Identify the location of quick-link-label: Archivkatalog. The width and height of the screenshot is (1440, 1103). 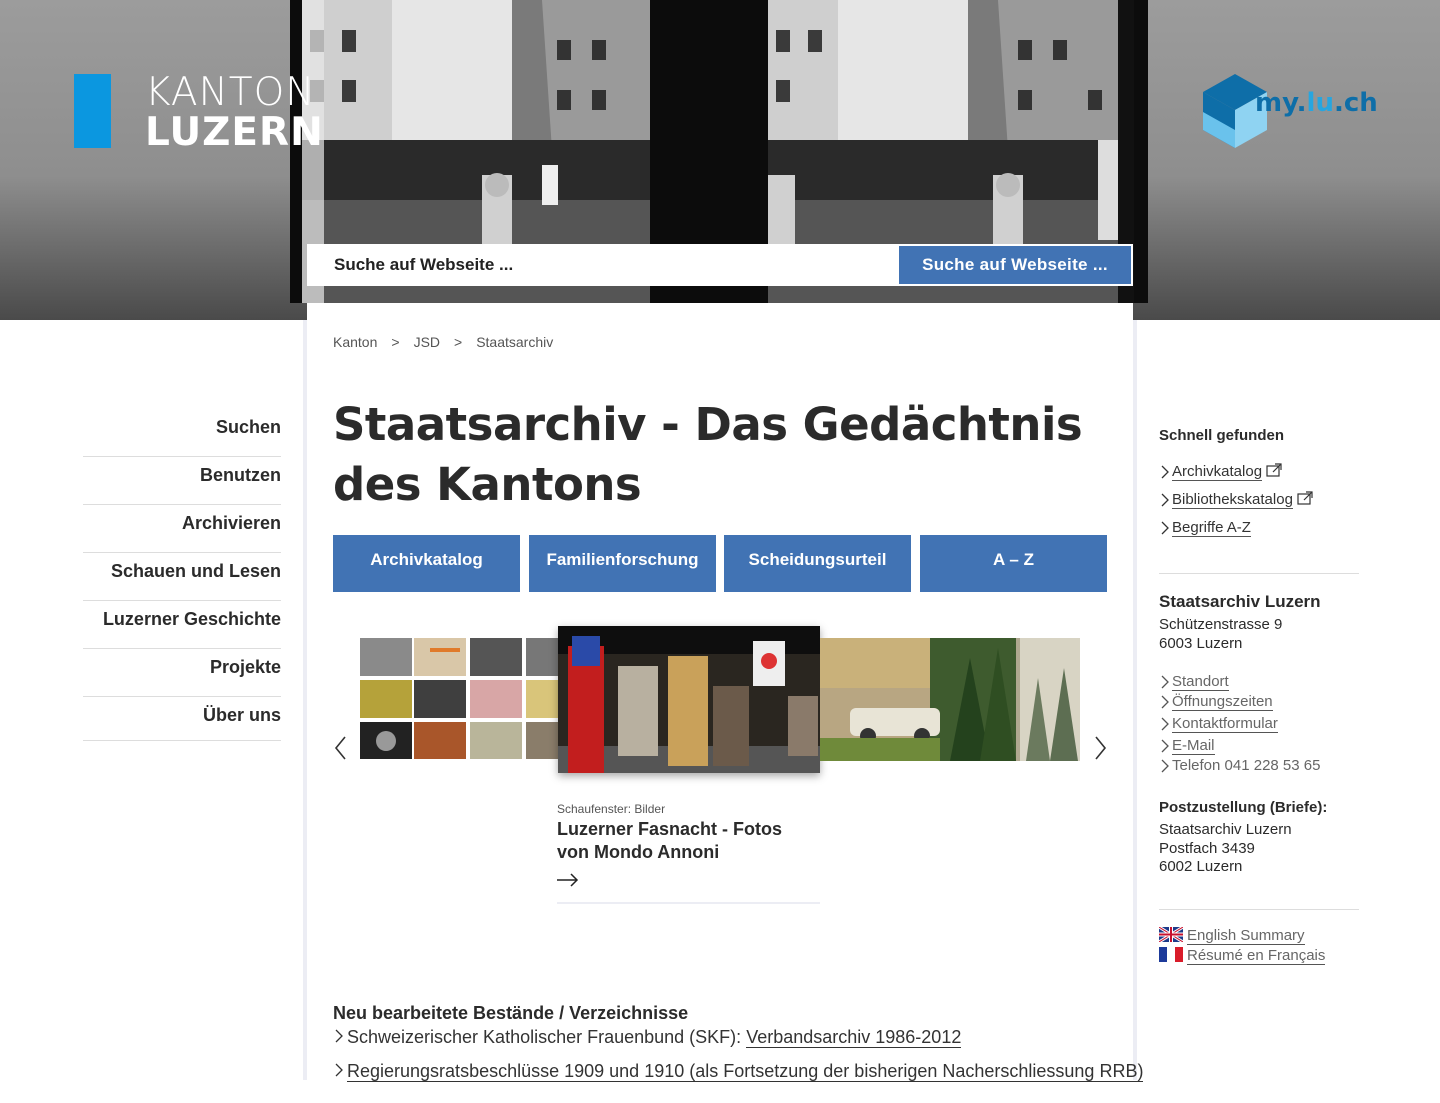
(1217, 472).